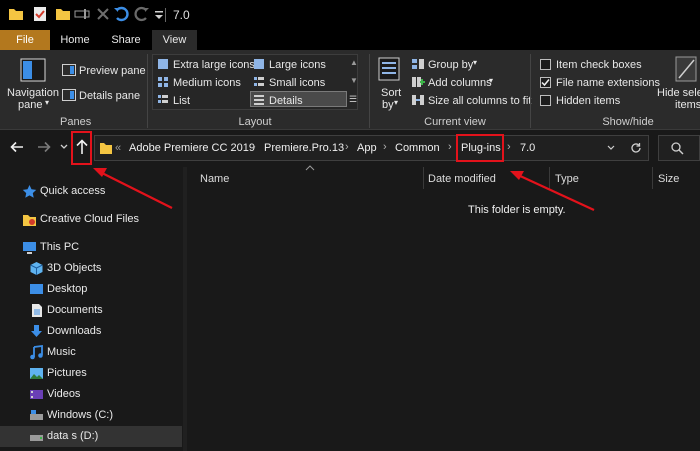  Describe the element at coordinates (344, 189) in the screenshot. I see `annotation-arrows` at that location.